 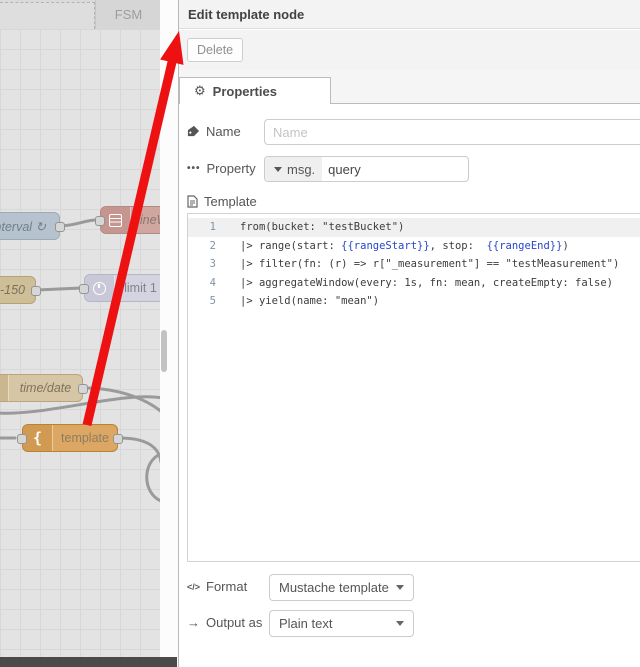 I want to click on name-input, so click(x=452, y=132).